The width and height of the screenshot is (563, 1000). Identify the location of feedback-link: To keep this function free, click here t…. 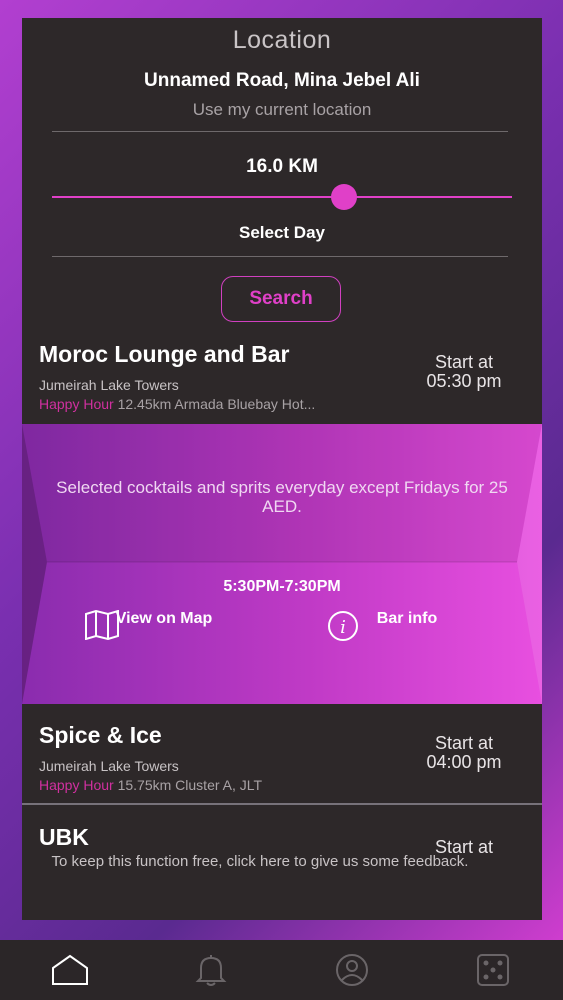
(260, 861).